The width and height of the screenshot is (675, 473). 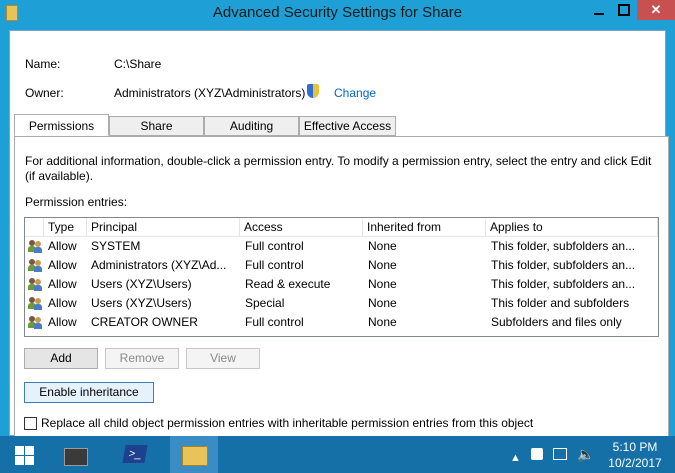 I want to click on powershell-icon: >_, so click(x=135, y=454).